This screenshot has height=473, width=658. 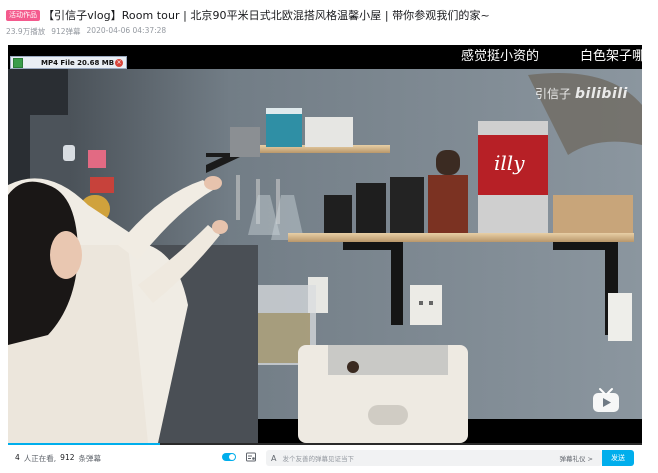 What do you see at coordinates (325, 444) in the screenshot?
I see `progress-bar` at bounding box center [325, 444].